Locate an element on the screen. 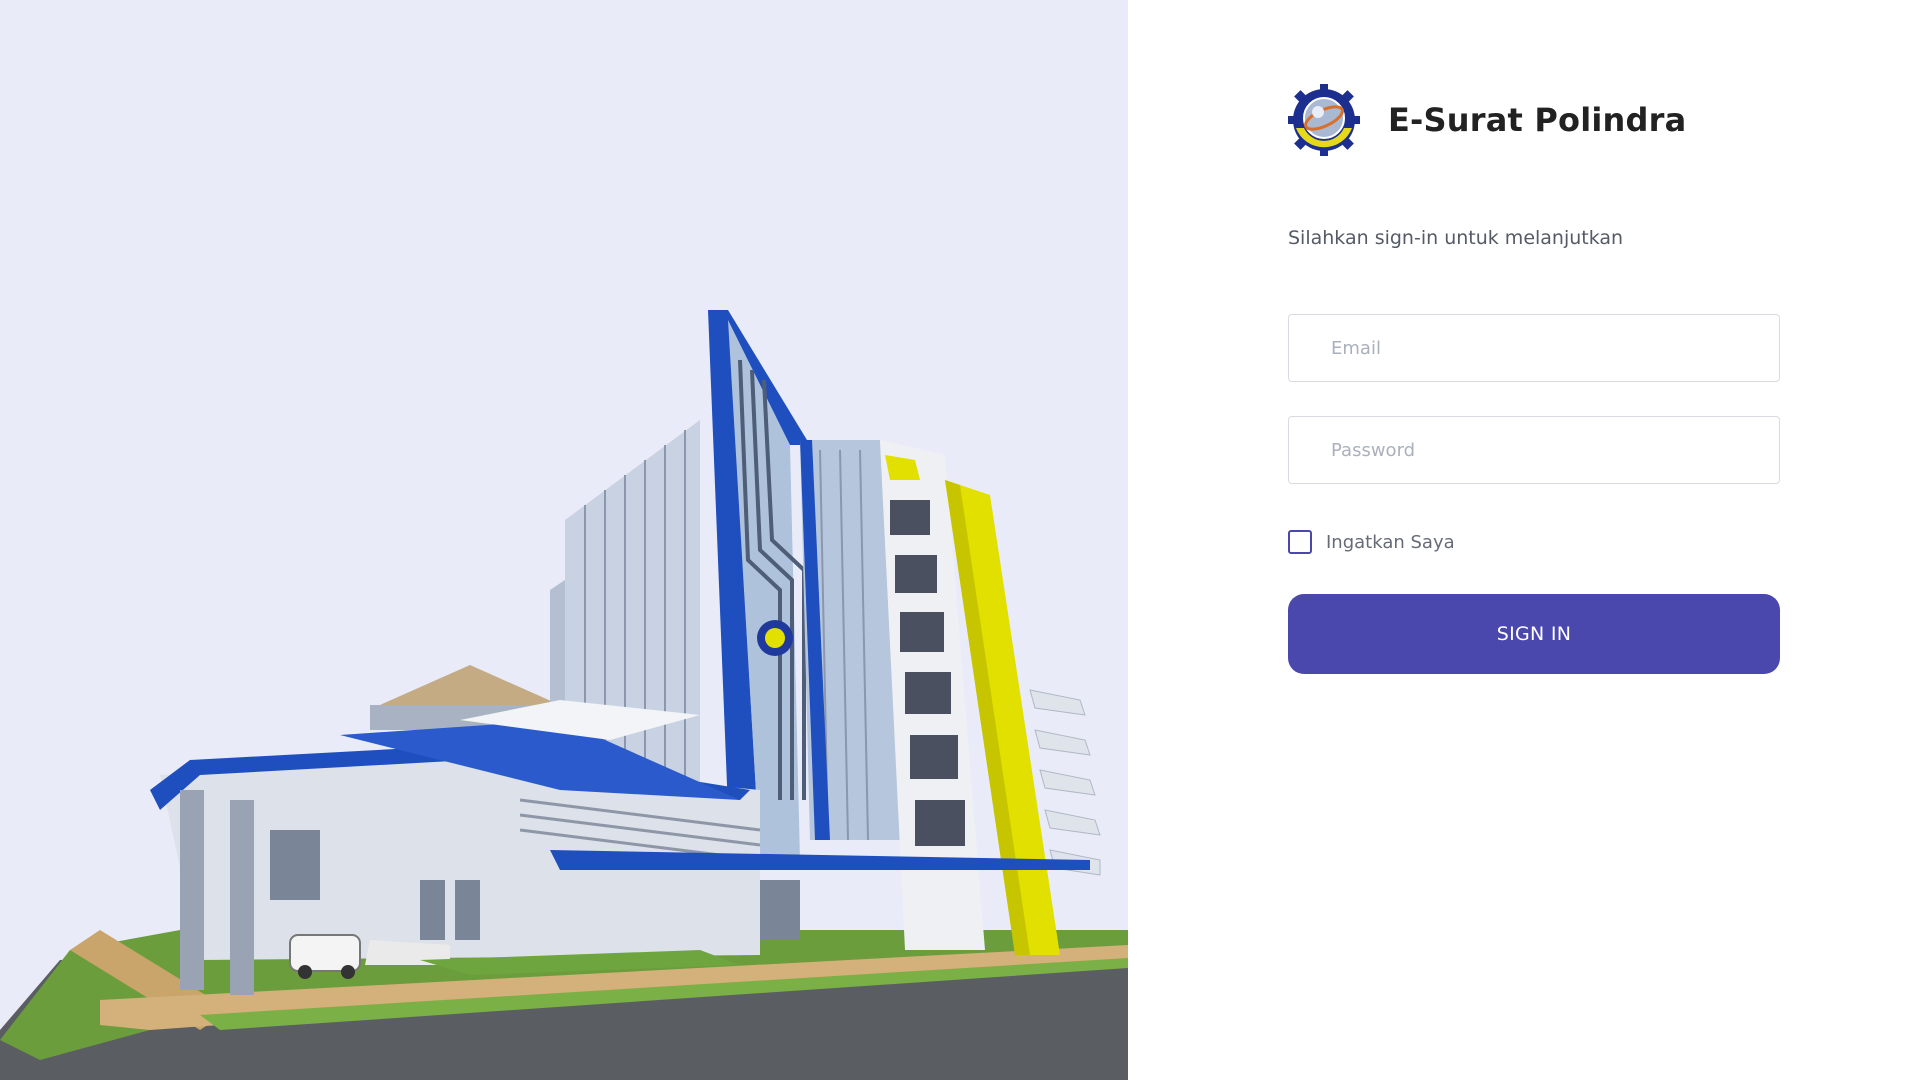 This screenshot has height=1080, width=1920. polindra-logo-icon is located at coordinates (1324, 120).